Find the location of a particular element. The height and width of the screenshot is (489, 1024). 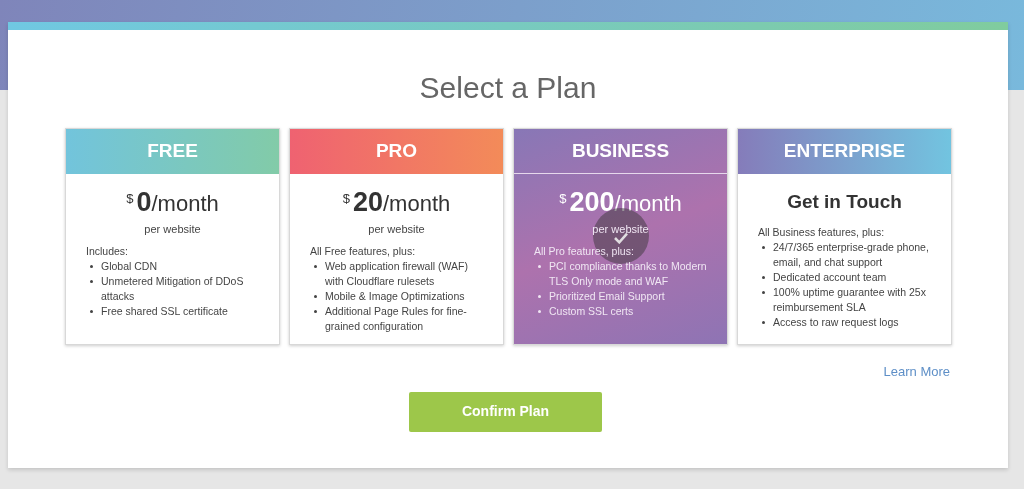

features-intro: All Pro features, plus: is located at coordinates (584, 251).